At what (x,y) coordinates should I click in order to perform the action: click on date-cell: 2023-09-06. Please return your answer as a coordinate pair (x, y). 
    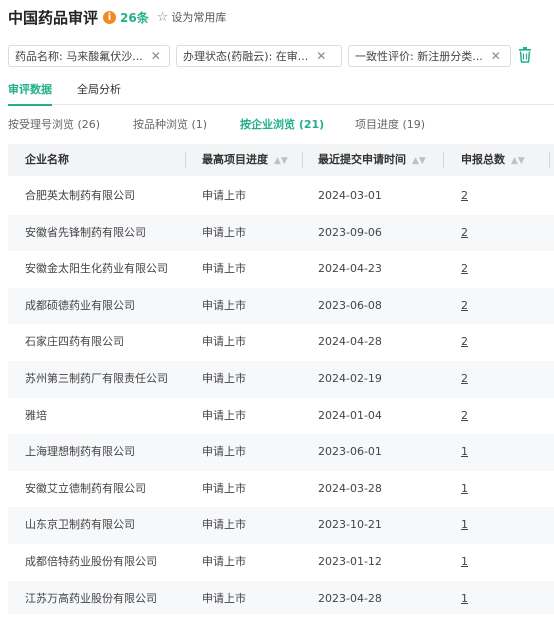
    Looking at the image, I should click on (350, 232).